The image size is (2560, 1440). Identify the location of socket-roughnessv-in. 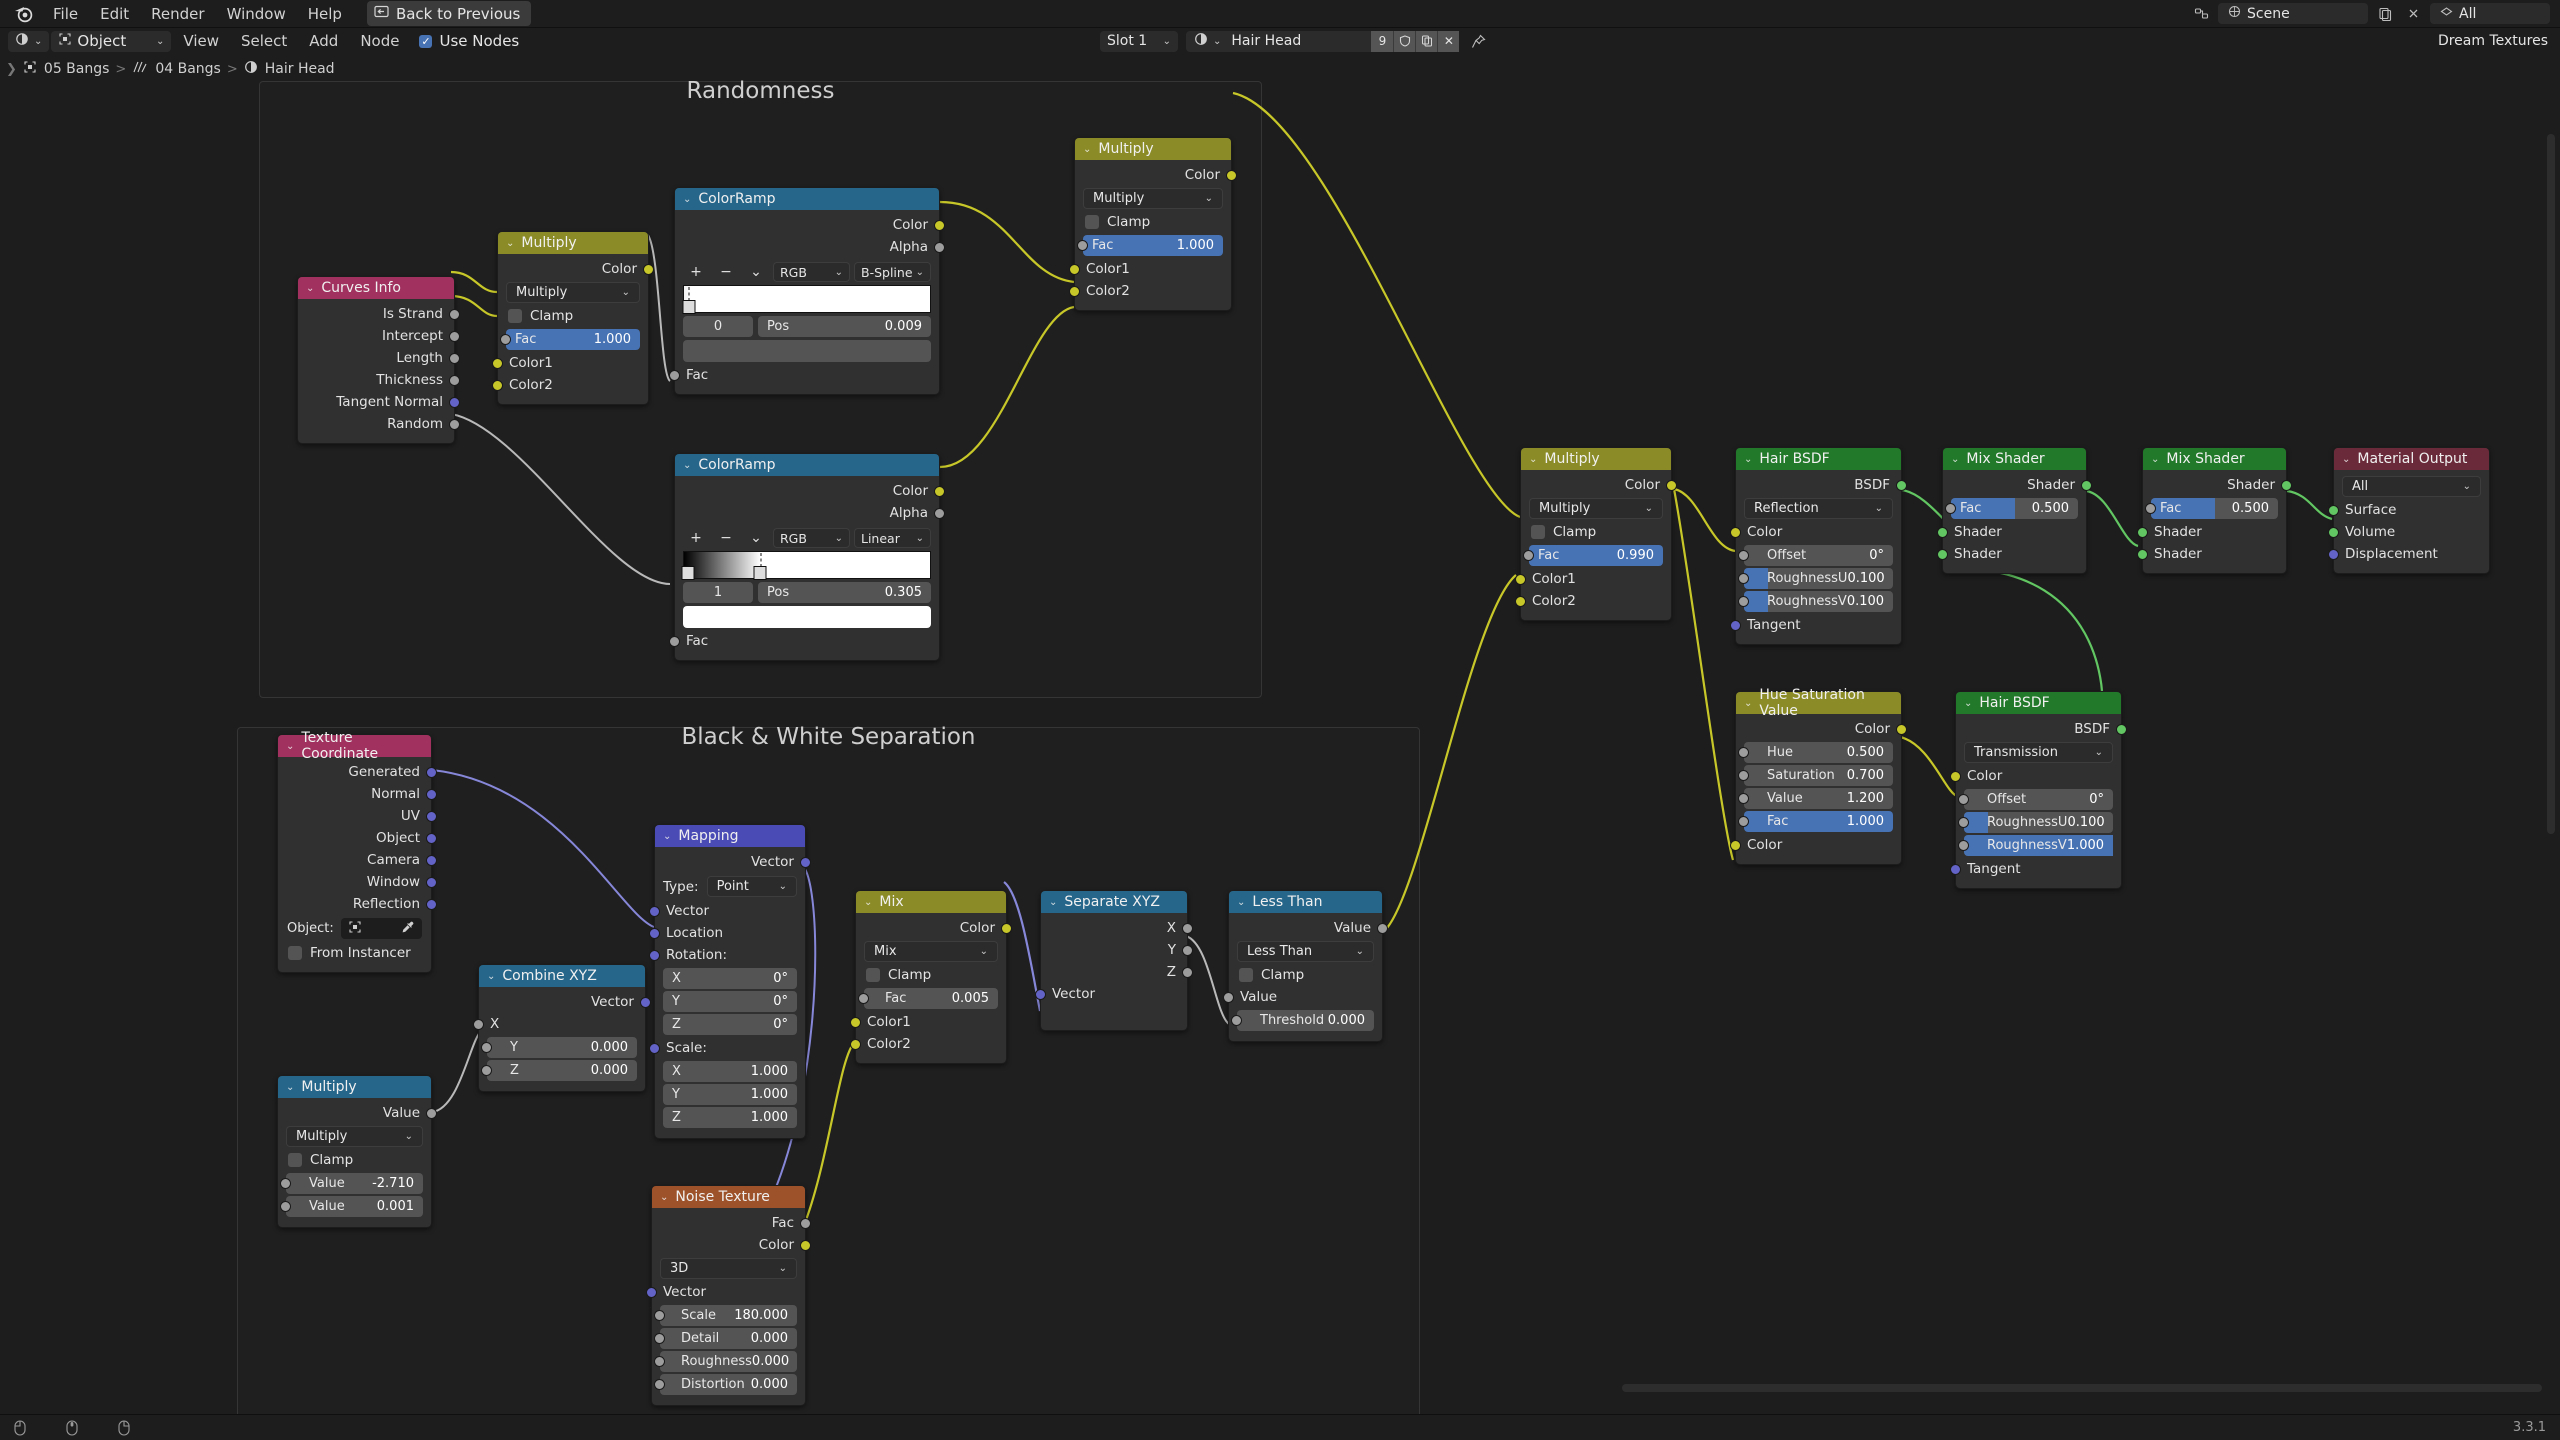
(1743, 601).